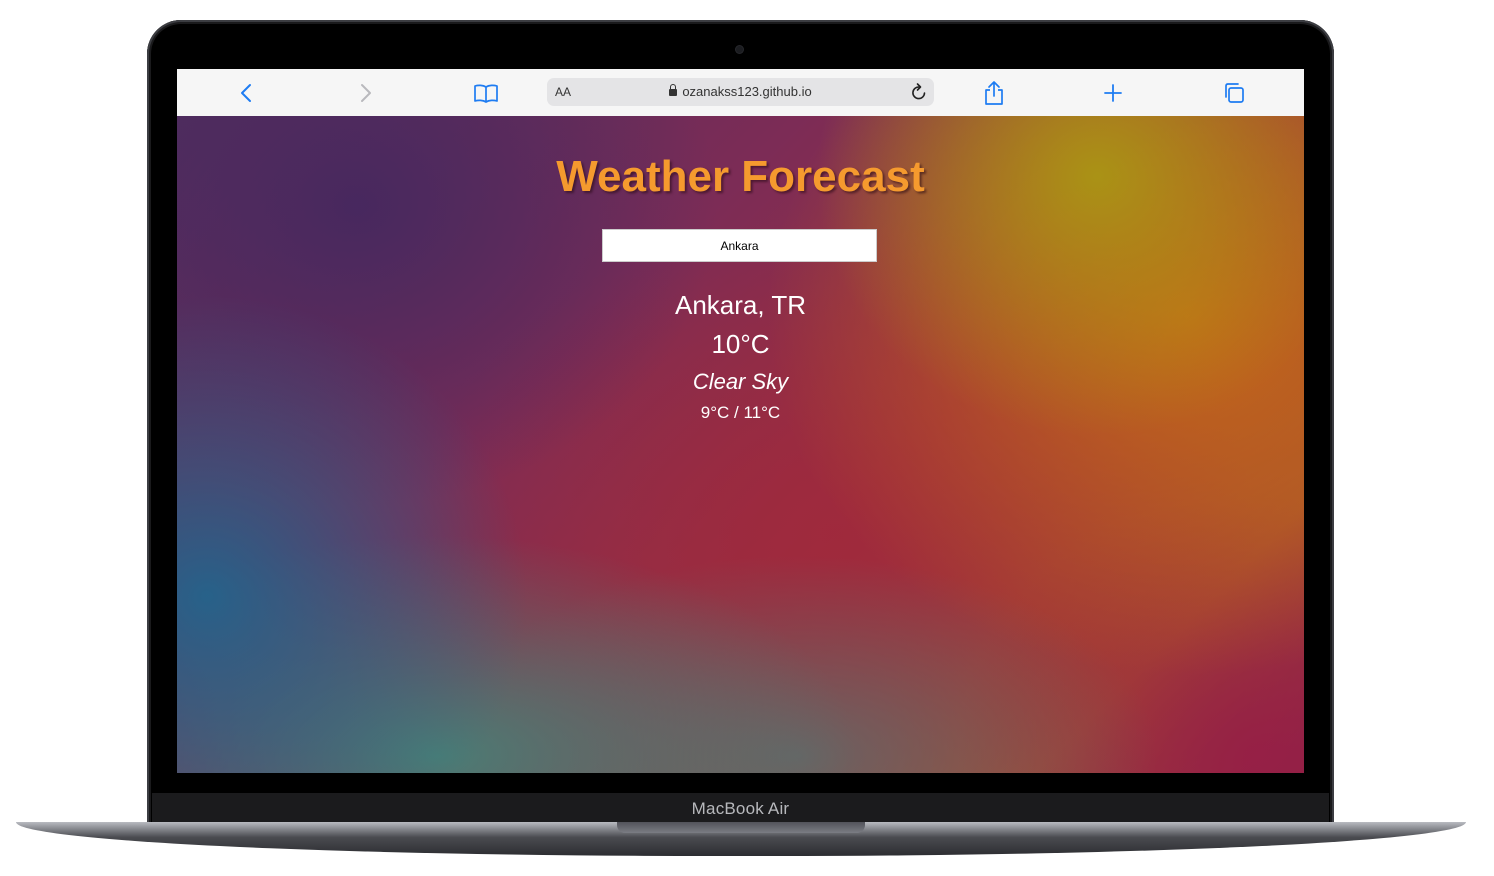 The width and height of the screenshot is (1494, 876). What do you see at coordinates (740, 344) in the screenshot?
I see `current-temperature: 10°C` at bounding box center [740, 344].